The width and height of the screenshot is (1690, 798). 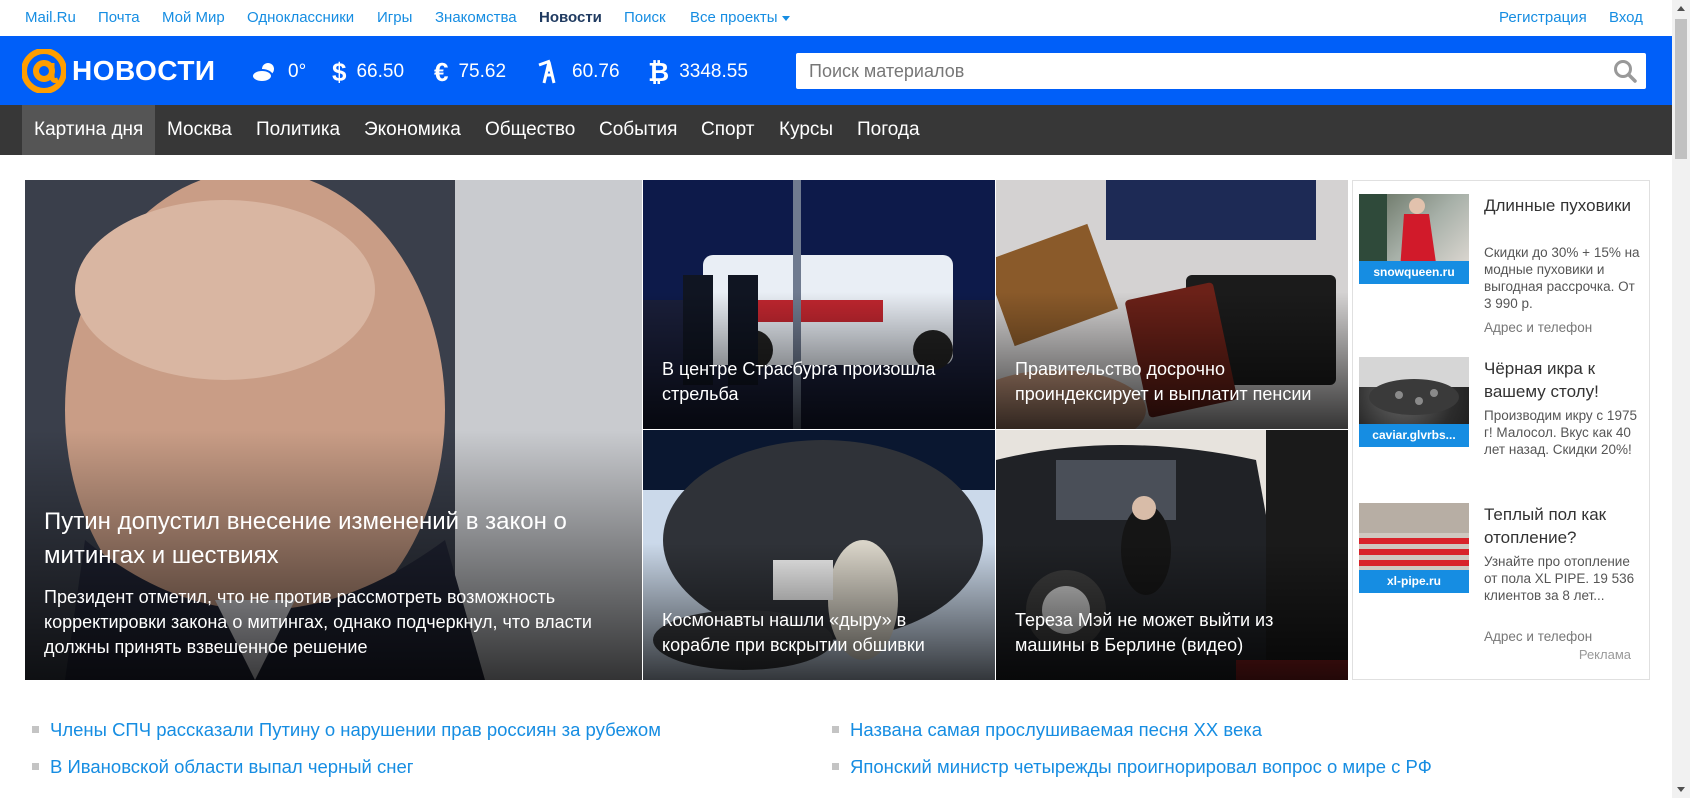 I want to click on portal-link-games: Игры, so click(x=394, y=17).